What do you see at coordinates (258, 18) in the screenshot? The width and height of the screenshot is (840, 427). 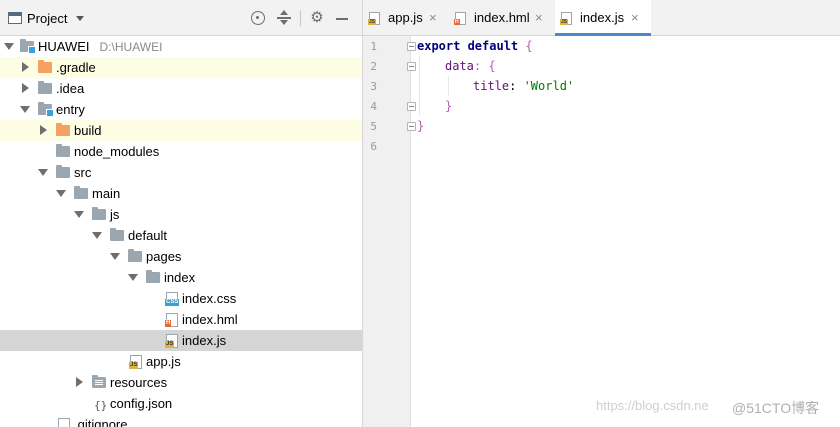 I see `locate-target-icon` at bounding box center [258, 18].